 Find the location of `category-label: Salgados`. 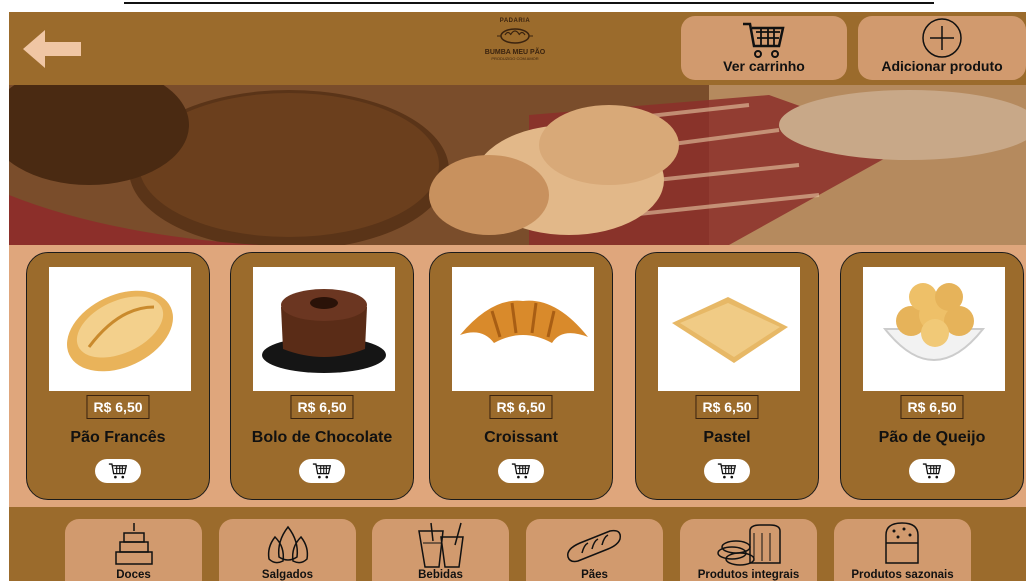

category-label: Salgados is located at coordinates (287, 575).